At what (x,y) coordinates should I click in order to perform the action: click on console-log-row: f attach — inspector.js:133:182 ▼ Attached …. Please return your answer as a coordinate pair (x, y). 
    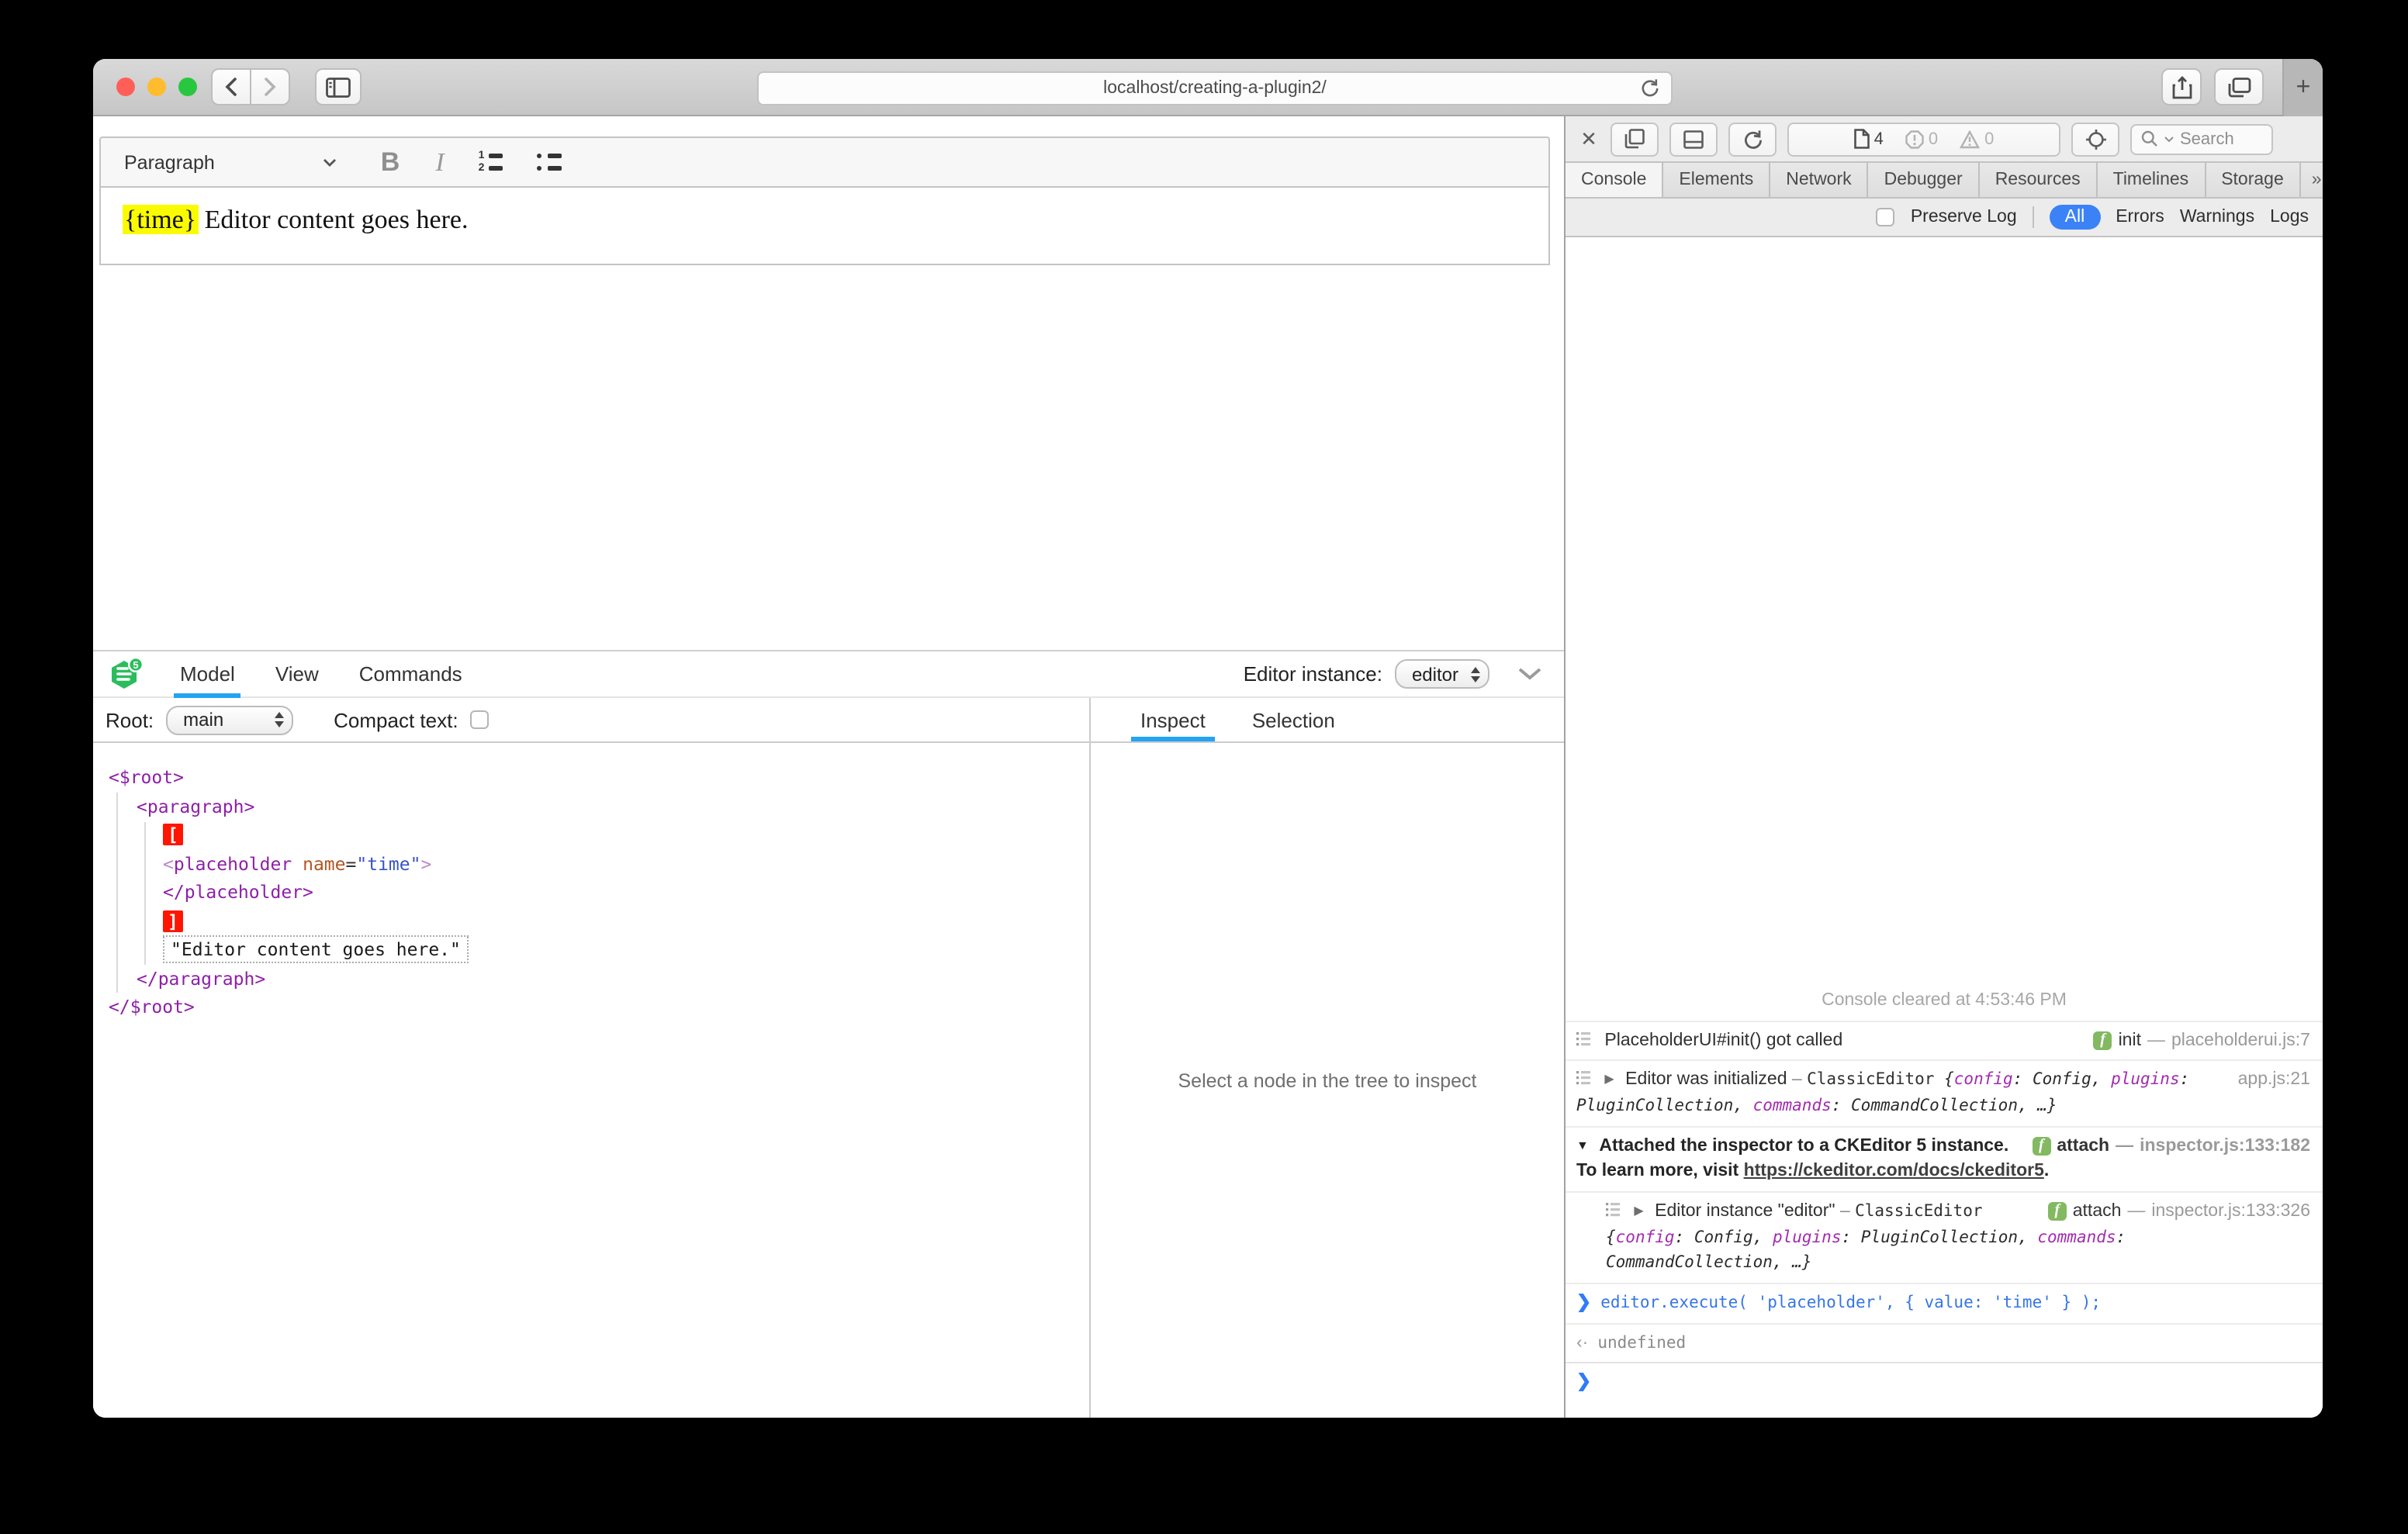
    Looking at the image, I should click on (1944, 1158).